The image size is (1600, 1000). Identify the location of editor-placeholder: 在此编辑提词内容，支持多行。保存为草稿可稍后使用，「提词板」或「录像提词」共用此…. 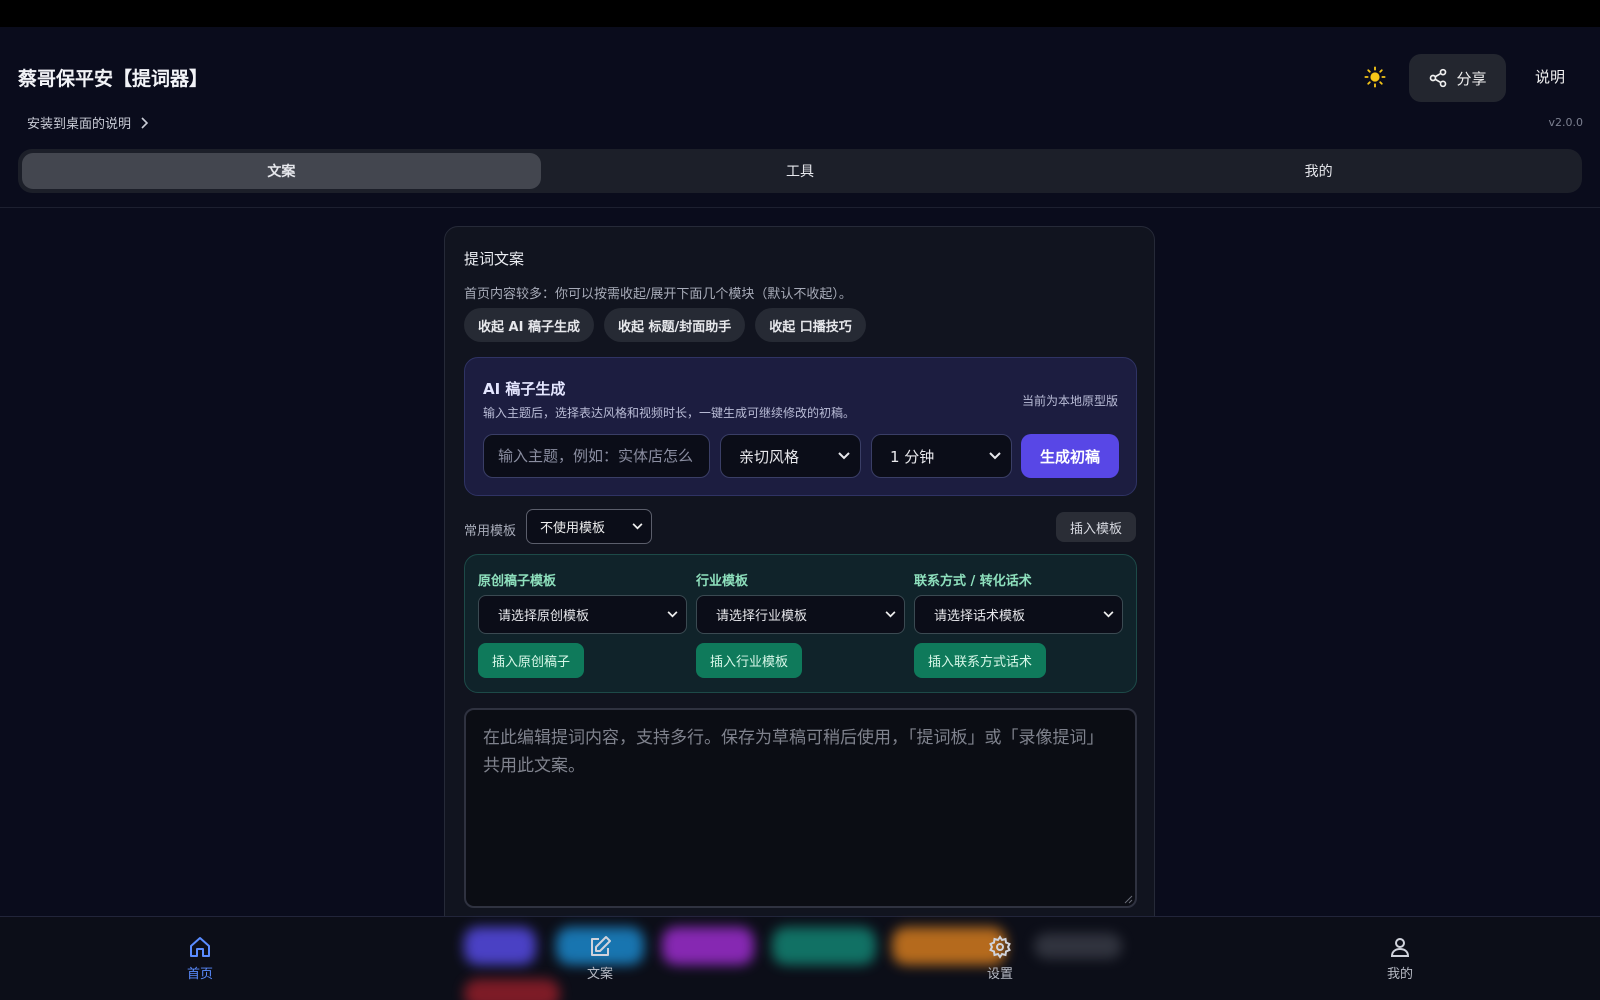
(793, 752).